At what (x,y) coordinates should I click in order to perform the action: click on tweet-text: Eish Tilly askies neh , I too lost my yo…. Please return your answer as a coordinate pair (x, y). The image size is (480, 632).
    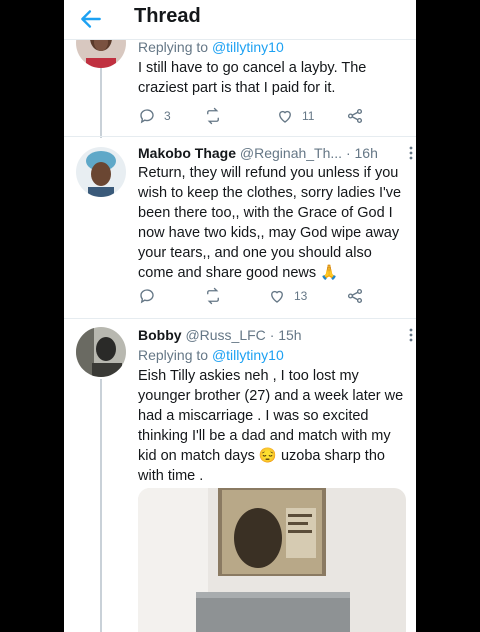
    Looking at the image, I should click on (271, 426).